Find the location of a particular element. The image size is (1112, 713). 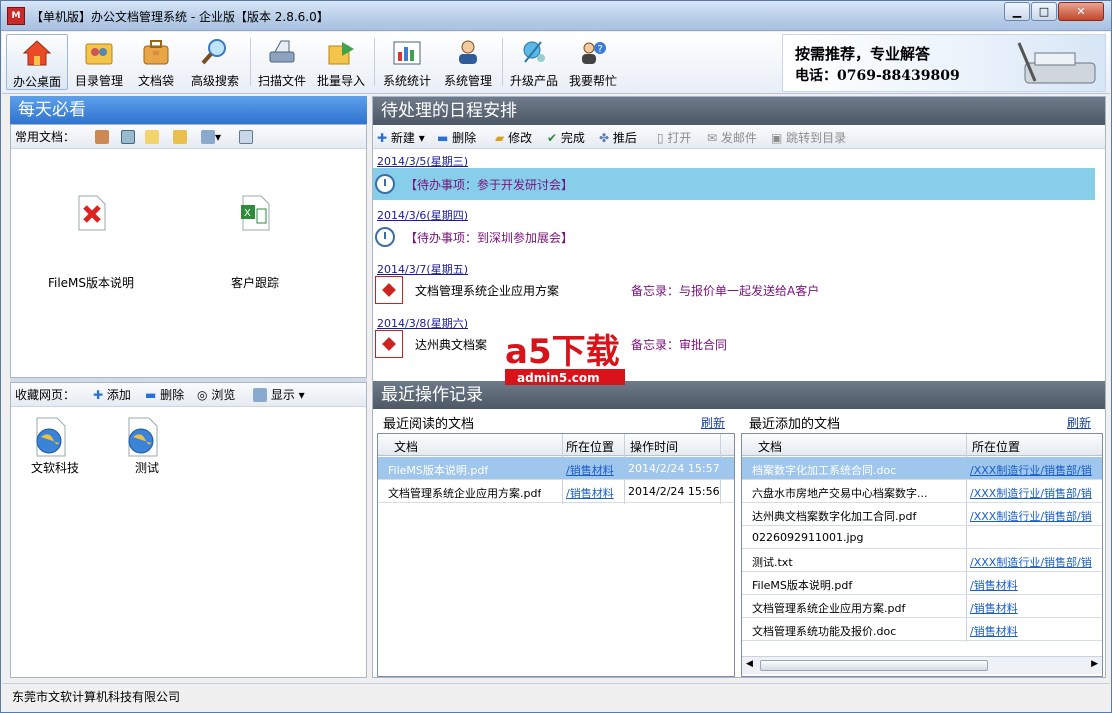

schedule-item: 【待办事项：参于开发研讨会】 is located at coordinates (734, 184).